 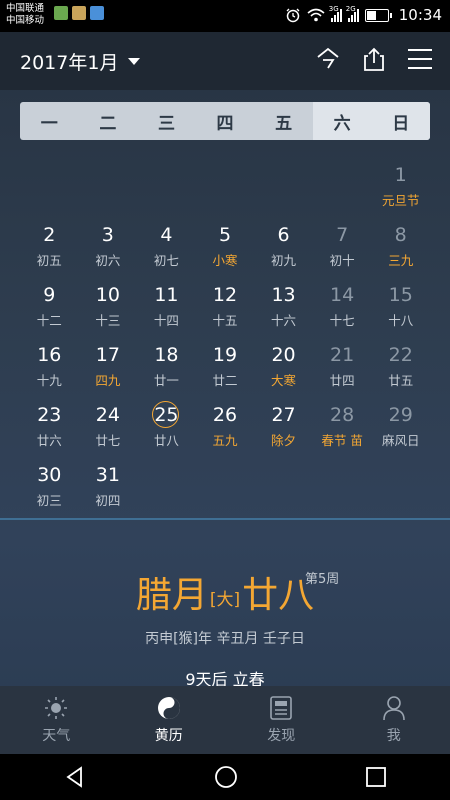 I want to click on lunar-label: 初十, so click(x=342, y=260).